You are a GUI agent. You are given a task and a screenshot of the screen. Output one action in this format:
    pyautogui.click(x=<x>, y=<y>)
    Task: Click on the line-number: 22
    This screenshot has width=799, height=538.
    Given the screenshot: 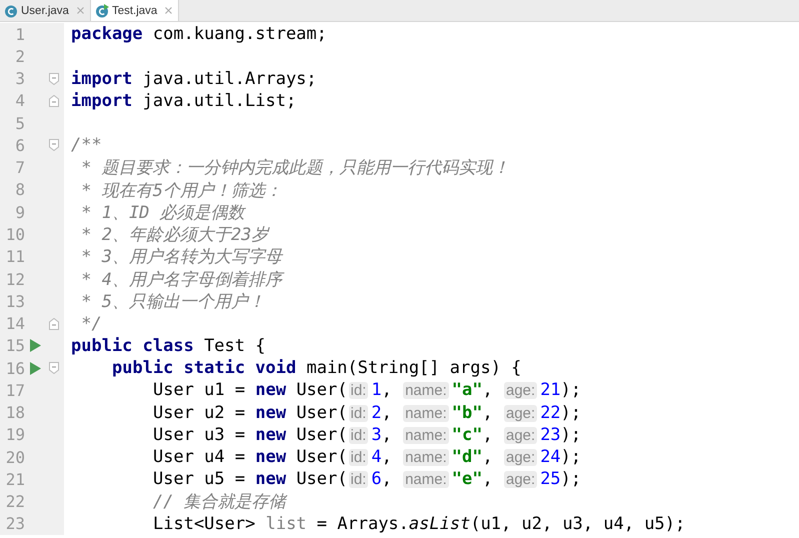 What is the action you would take?
    pyautogui.click(x=14, y=502)
    